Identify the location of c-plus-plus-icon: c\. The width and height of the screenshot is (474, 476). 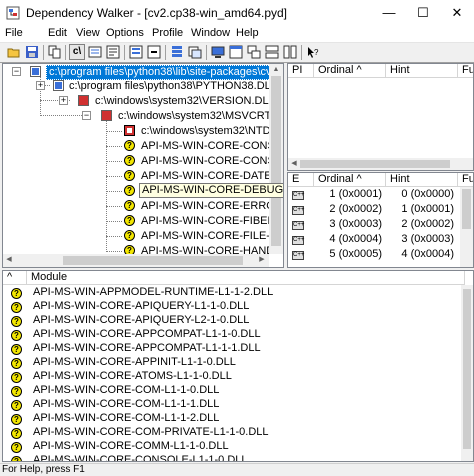
(77, 52).